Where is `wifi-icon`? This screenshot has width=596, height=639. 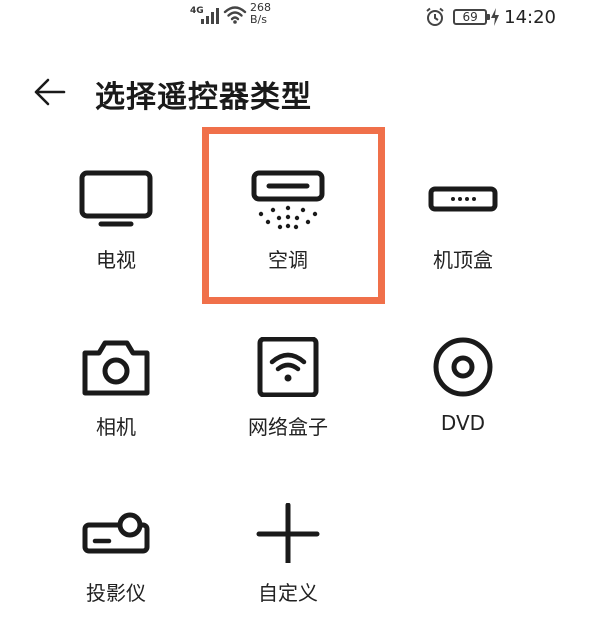 wifi-icon is located at coordinates (235, 15).